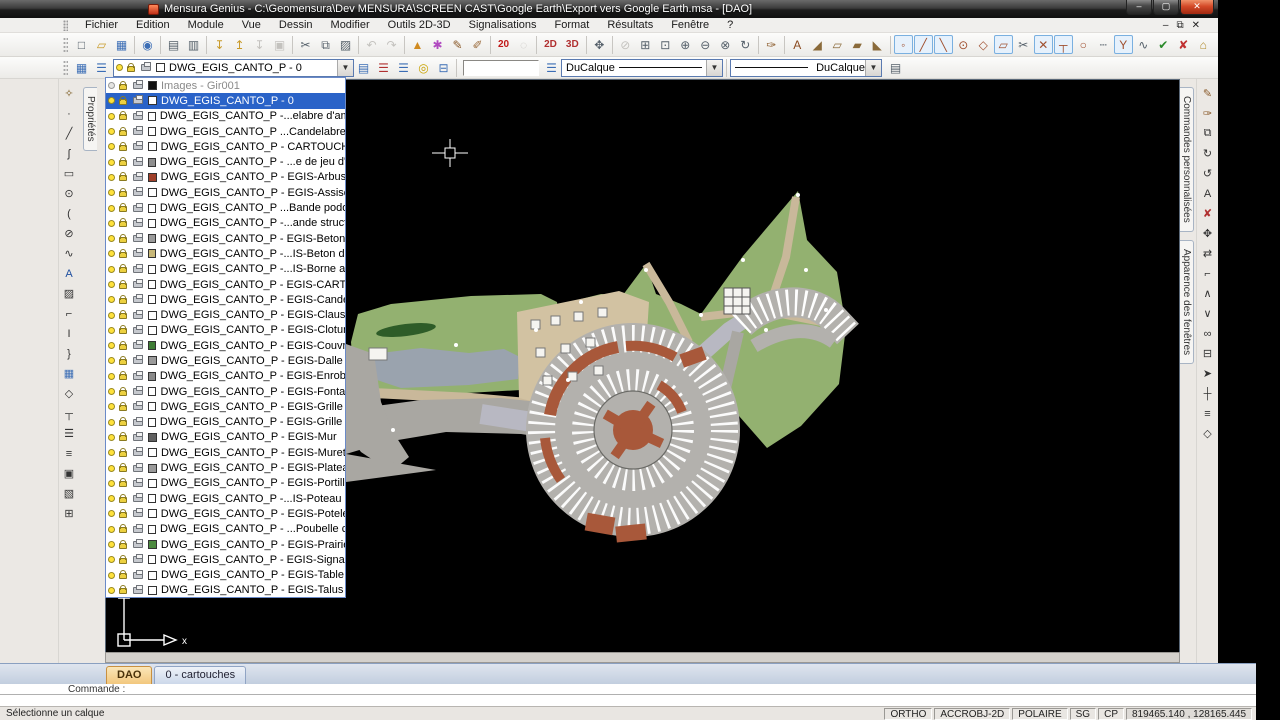 The image size is (1280, 720). I want to click on layer-row: DWG_EGIS_CANTO_P - EGIS-Mur, so click(225, 437).